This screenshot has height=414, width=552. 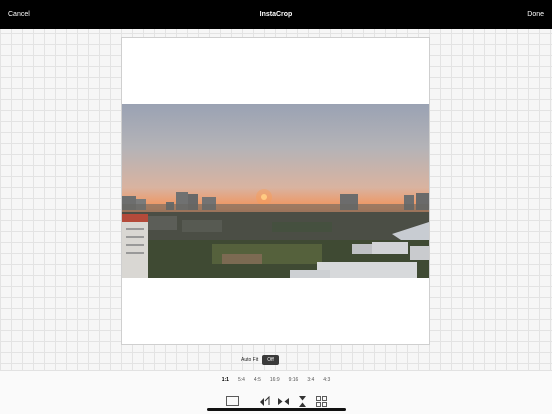 What do you see at coordinates (276, 409) in the screenshot?
I see `home-indicator` at bounding box center [276, 409].